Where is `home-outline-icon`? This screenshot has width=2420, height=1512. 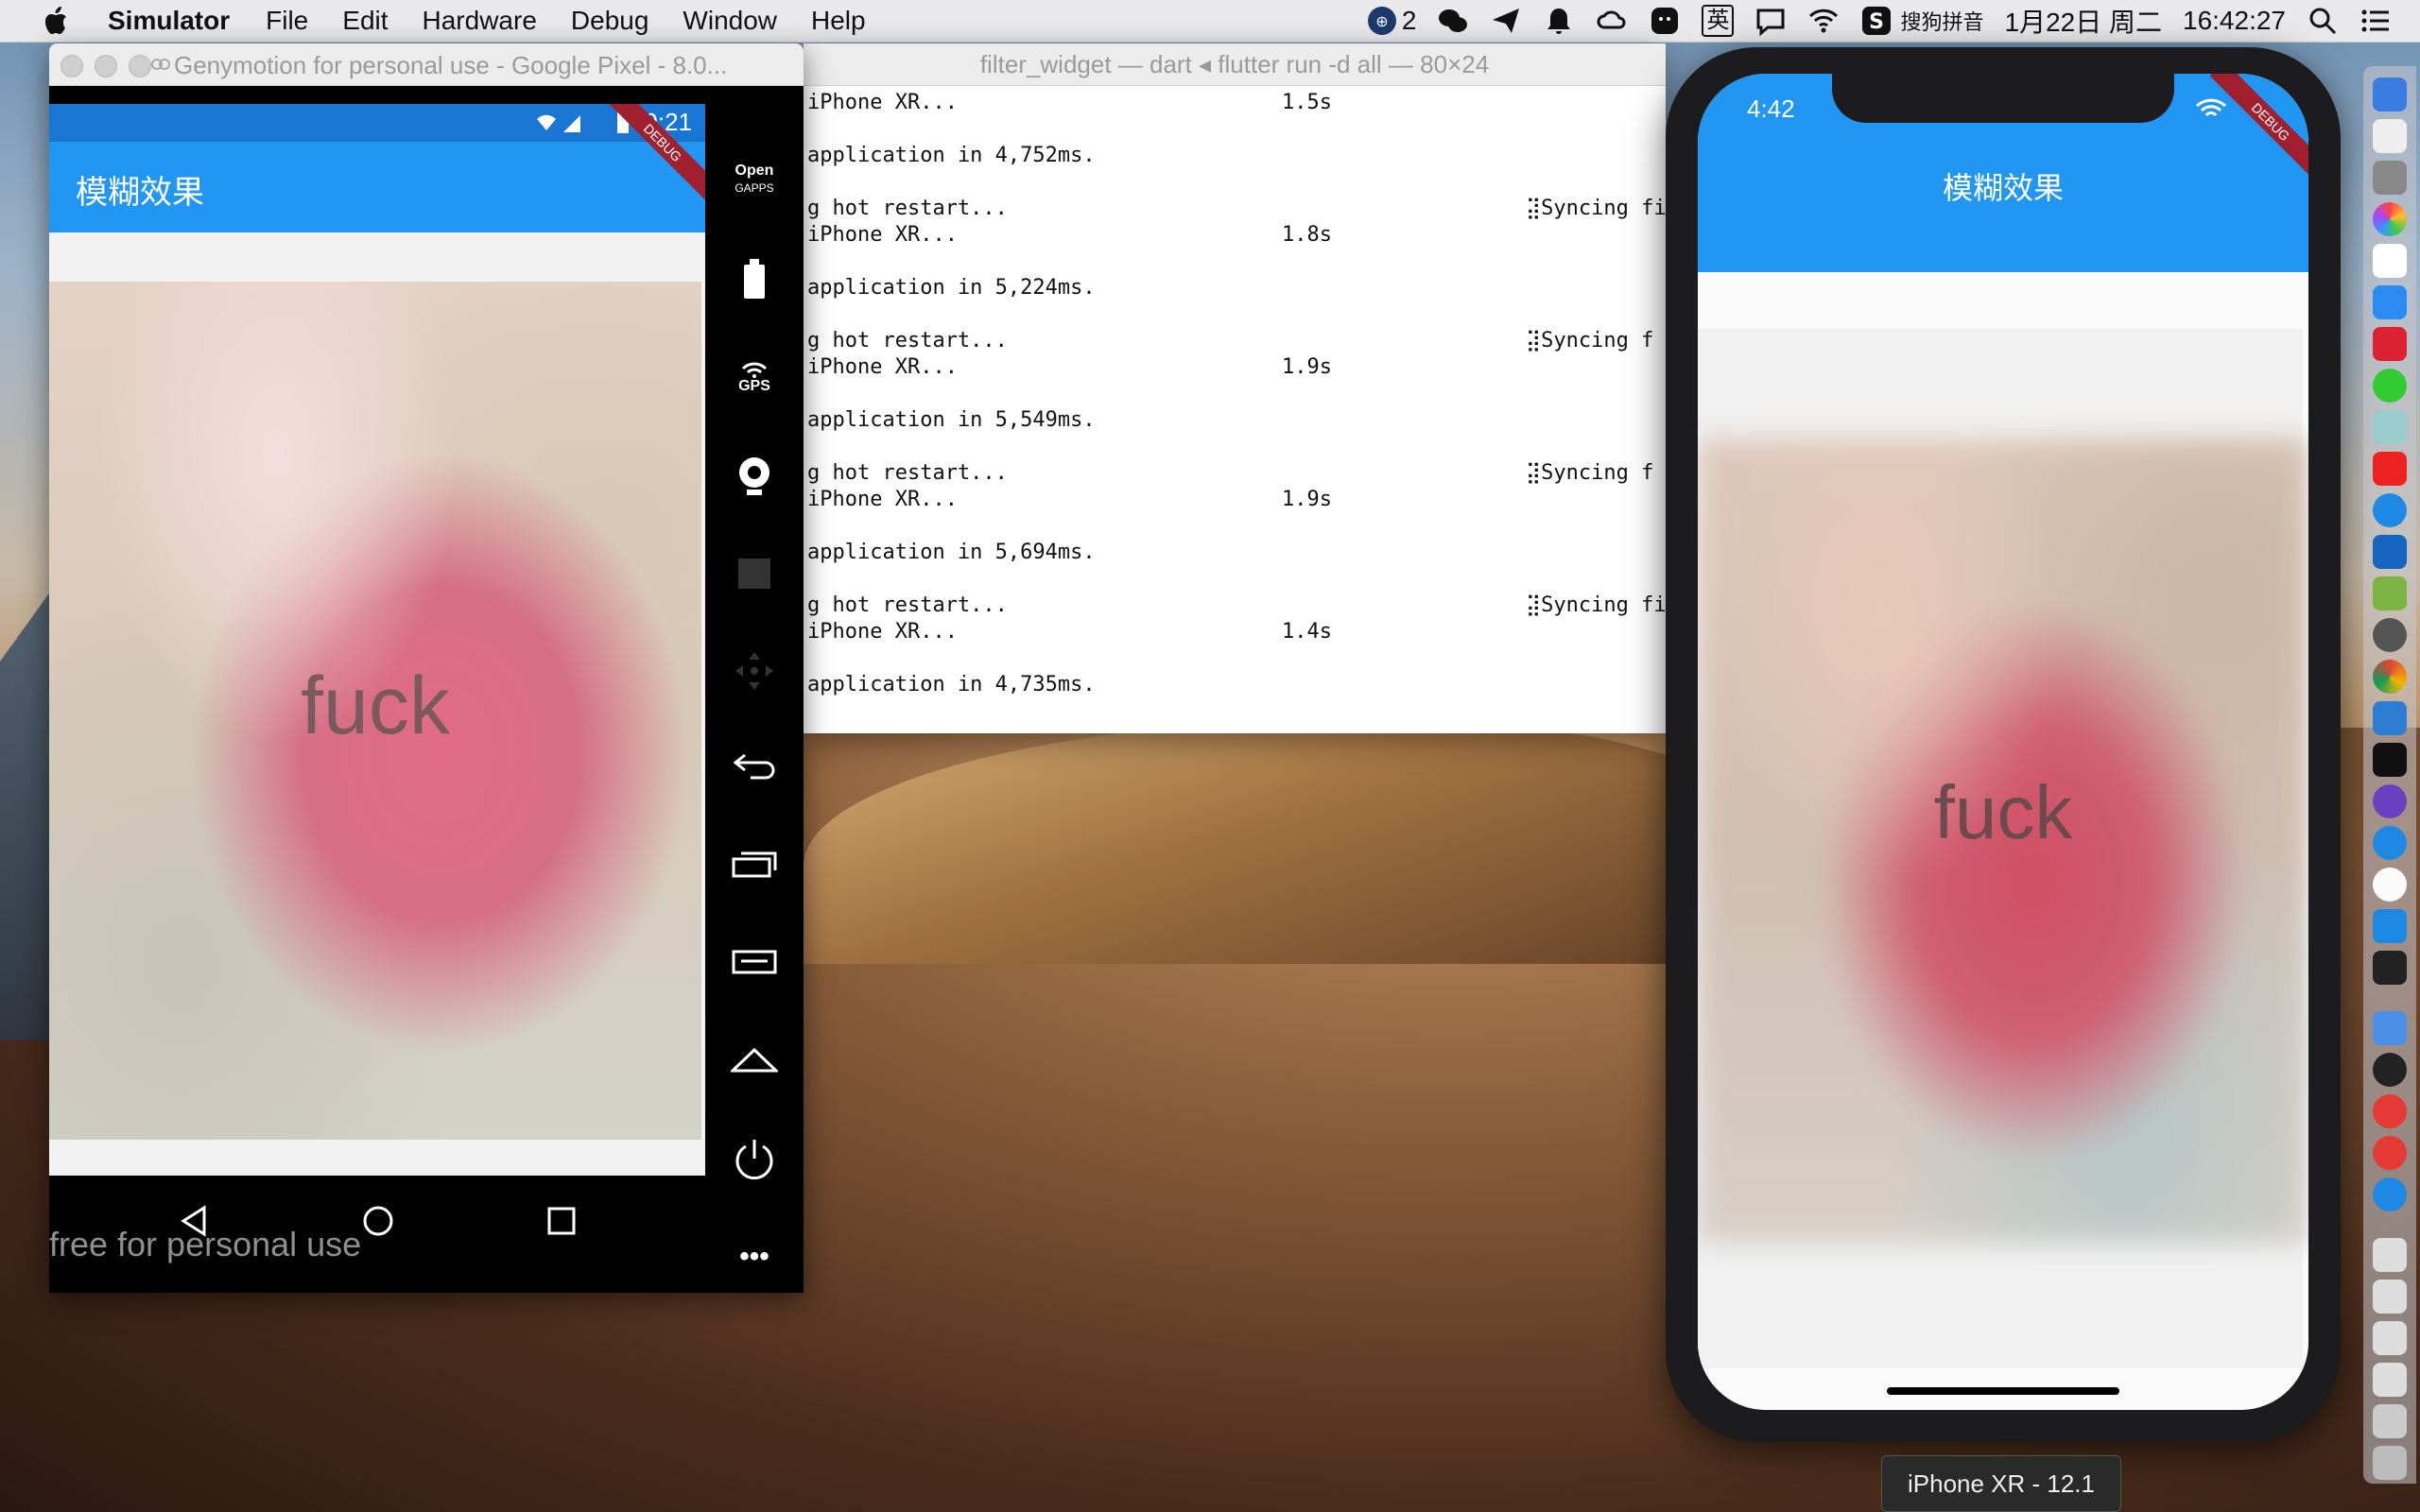
home-outline-icon is located at coordinates (754, 1060).